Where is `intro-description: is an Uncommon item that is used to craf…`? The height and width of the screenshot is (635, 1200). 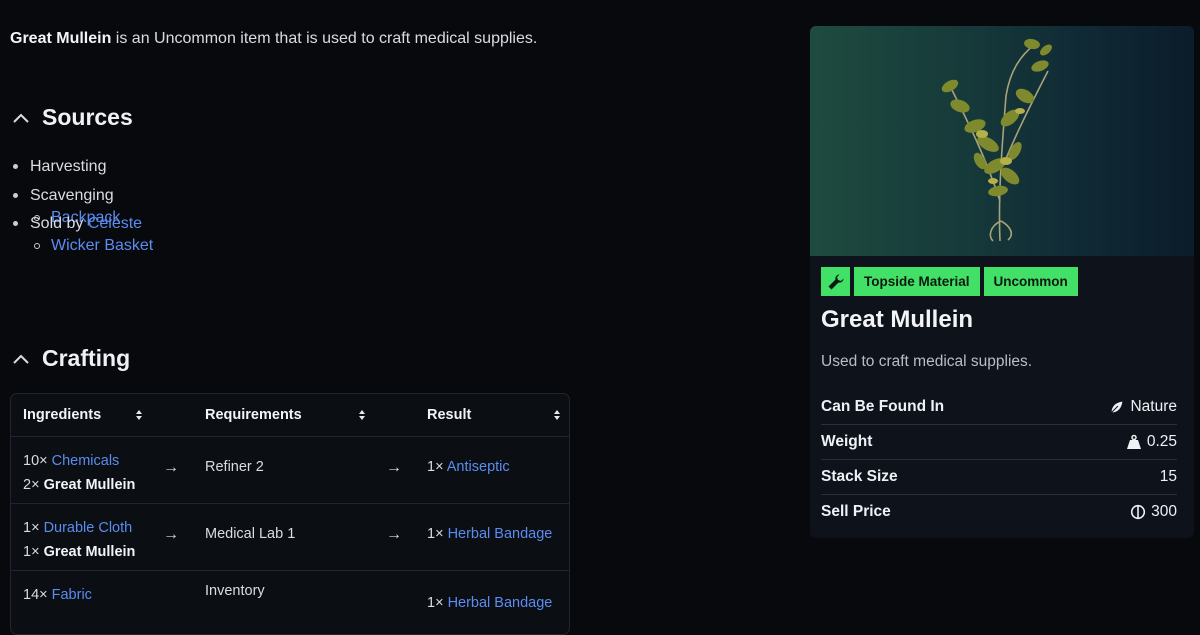 intro-description: is an Uncommon item that is used to craf… is located at coordinates (324, 38).